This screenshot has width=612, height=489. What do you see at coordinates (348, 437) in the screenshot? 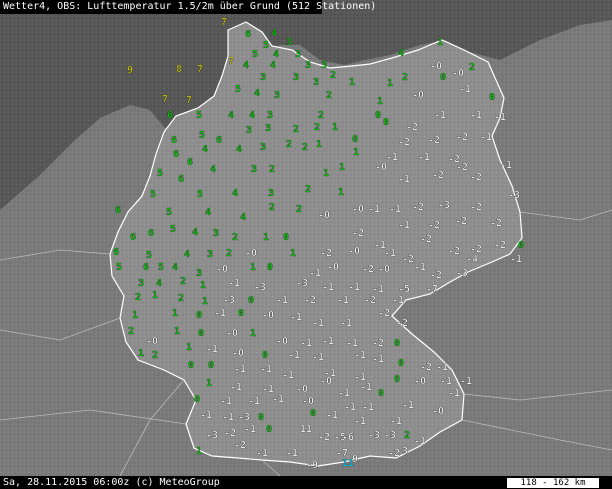
I see `station-value: -6` at bounding box center [348, 437].